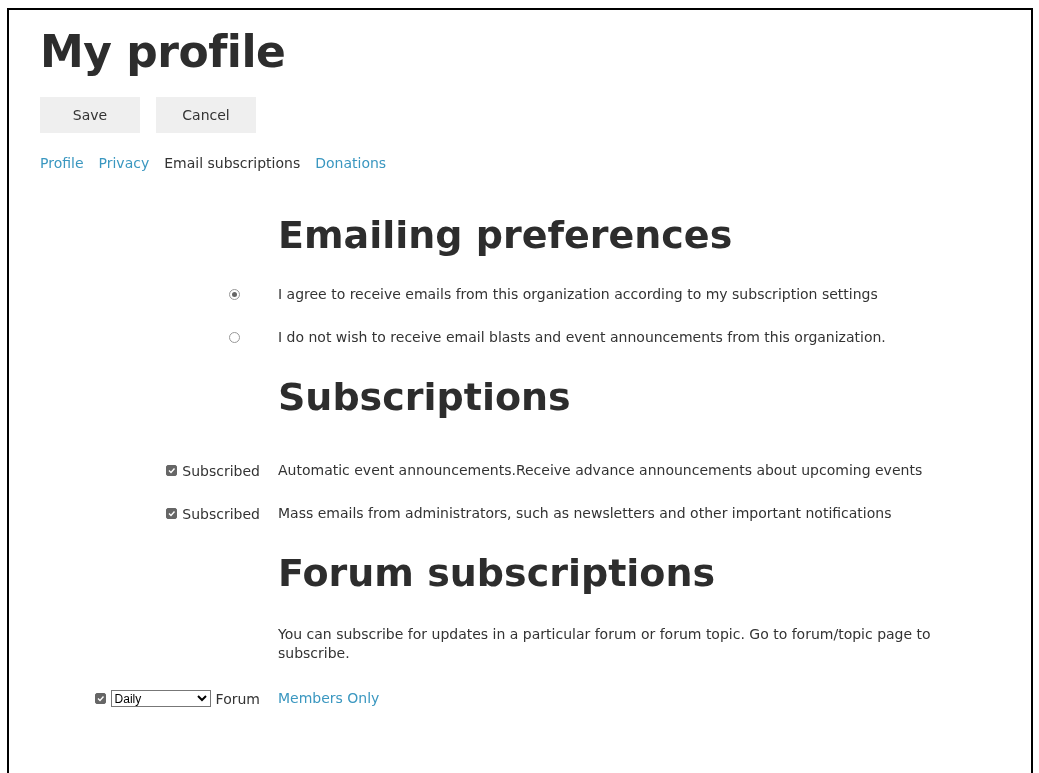  Describe the element at coordinates (160, 698) in the screenshot. I see `frequency-dropdown: Daily` at that location.